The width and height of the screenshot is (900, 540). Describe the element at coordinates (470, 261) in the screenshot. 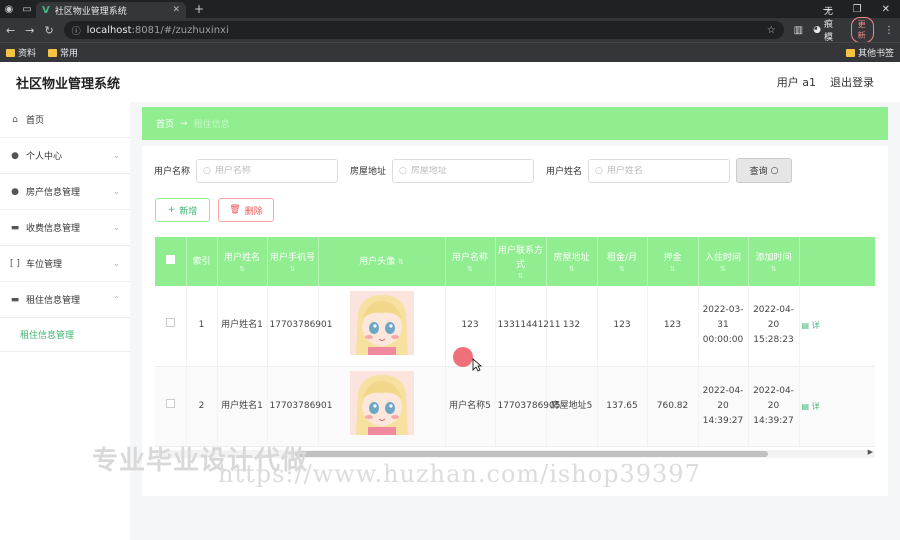

I see `column-header: 用户名称 ⇅` at that location.